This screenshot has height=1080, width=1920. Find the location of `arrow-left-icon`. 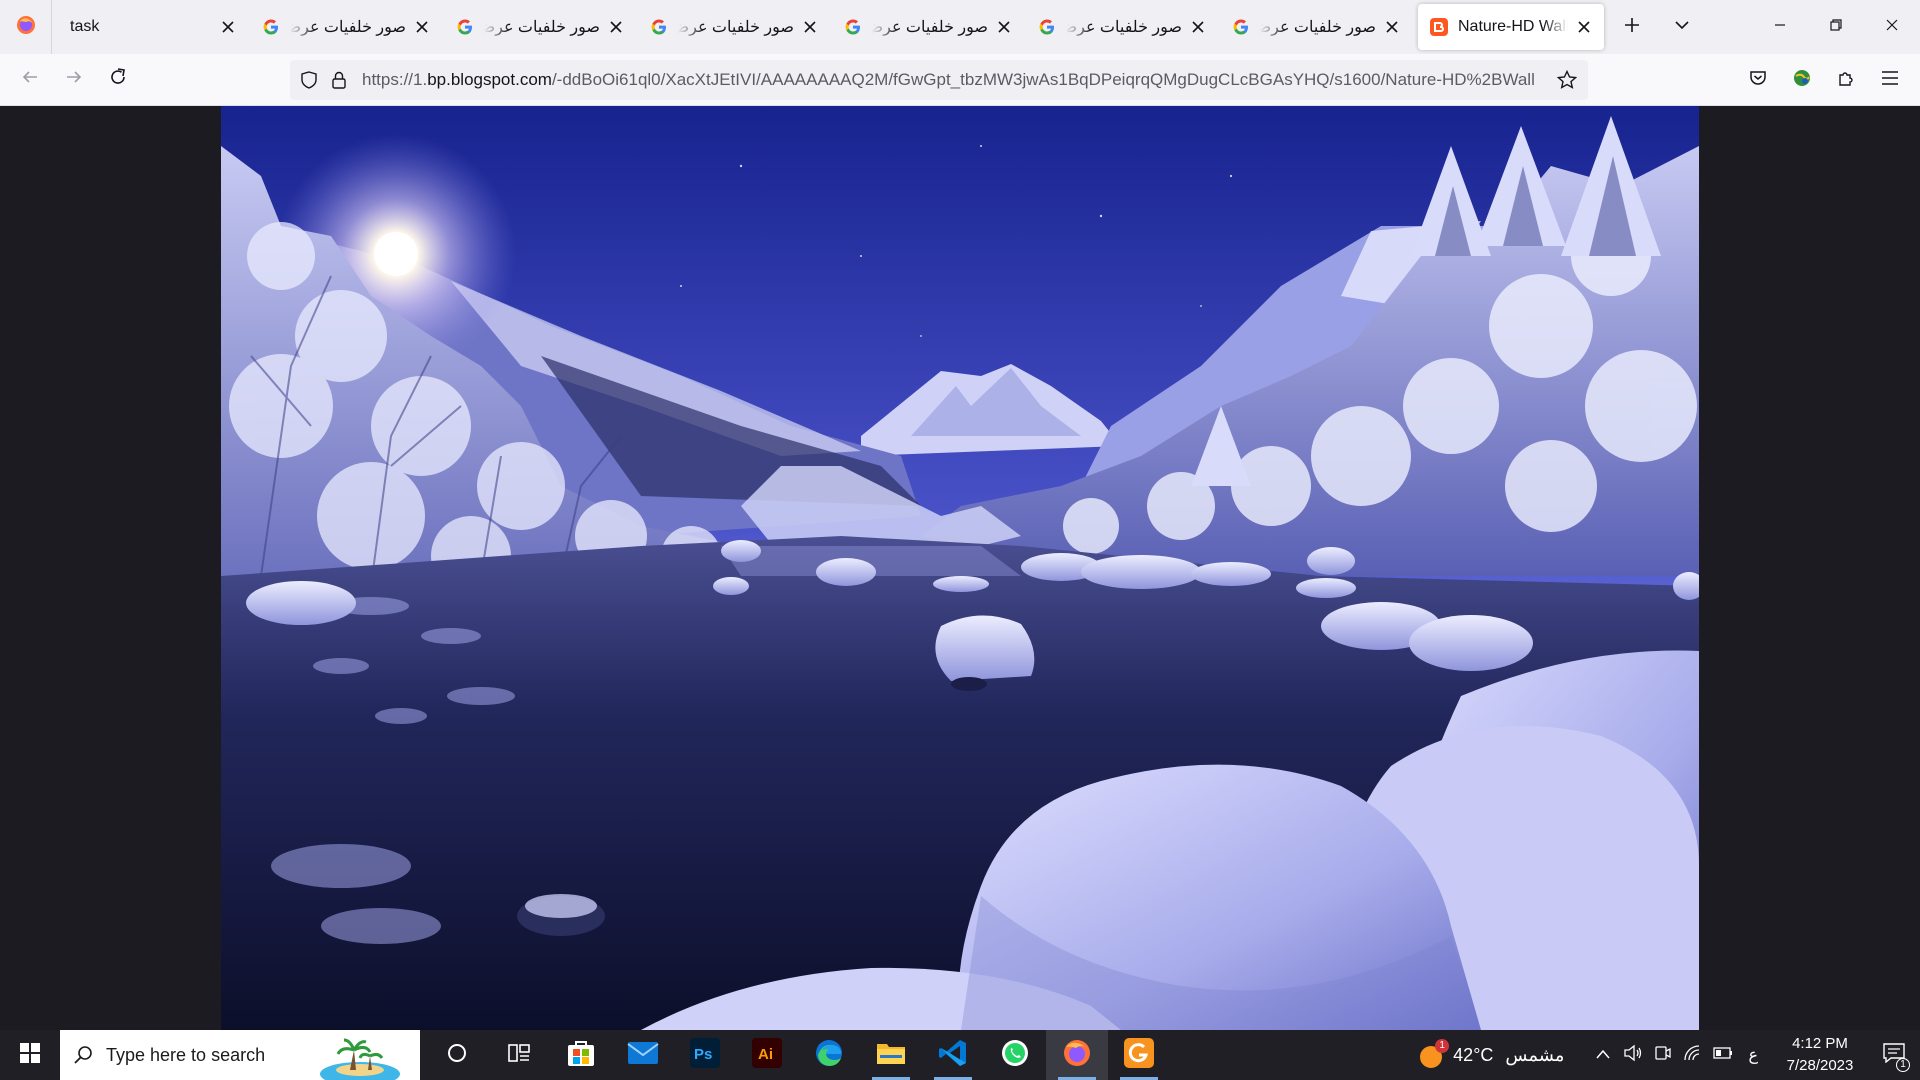

arrow-left-icon is located at coordinates (30, 79).